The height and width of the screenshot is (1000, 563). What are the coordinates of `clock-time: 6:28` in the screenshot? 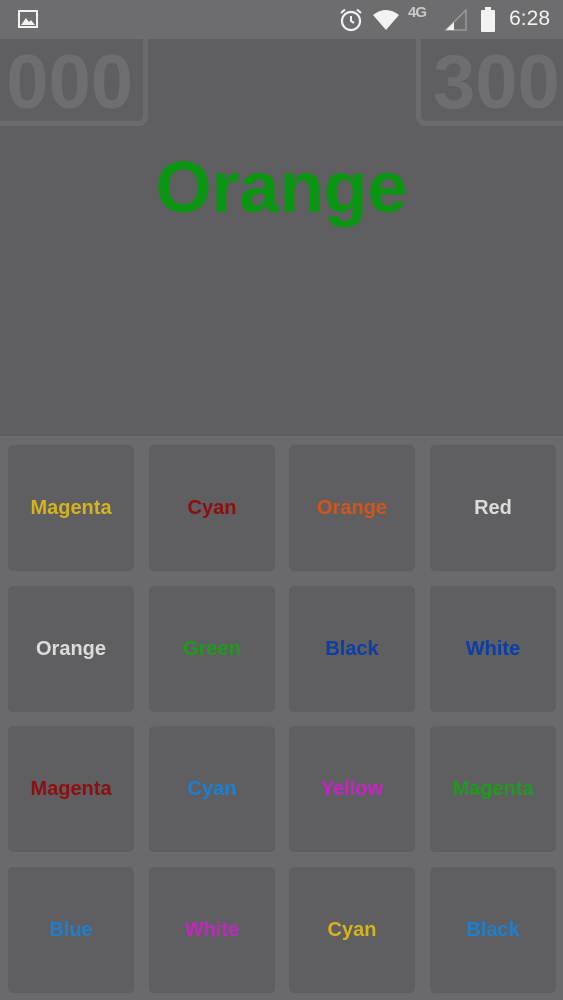 It's located at (529, 18).